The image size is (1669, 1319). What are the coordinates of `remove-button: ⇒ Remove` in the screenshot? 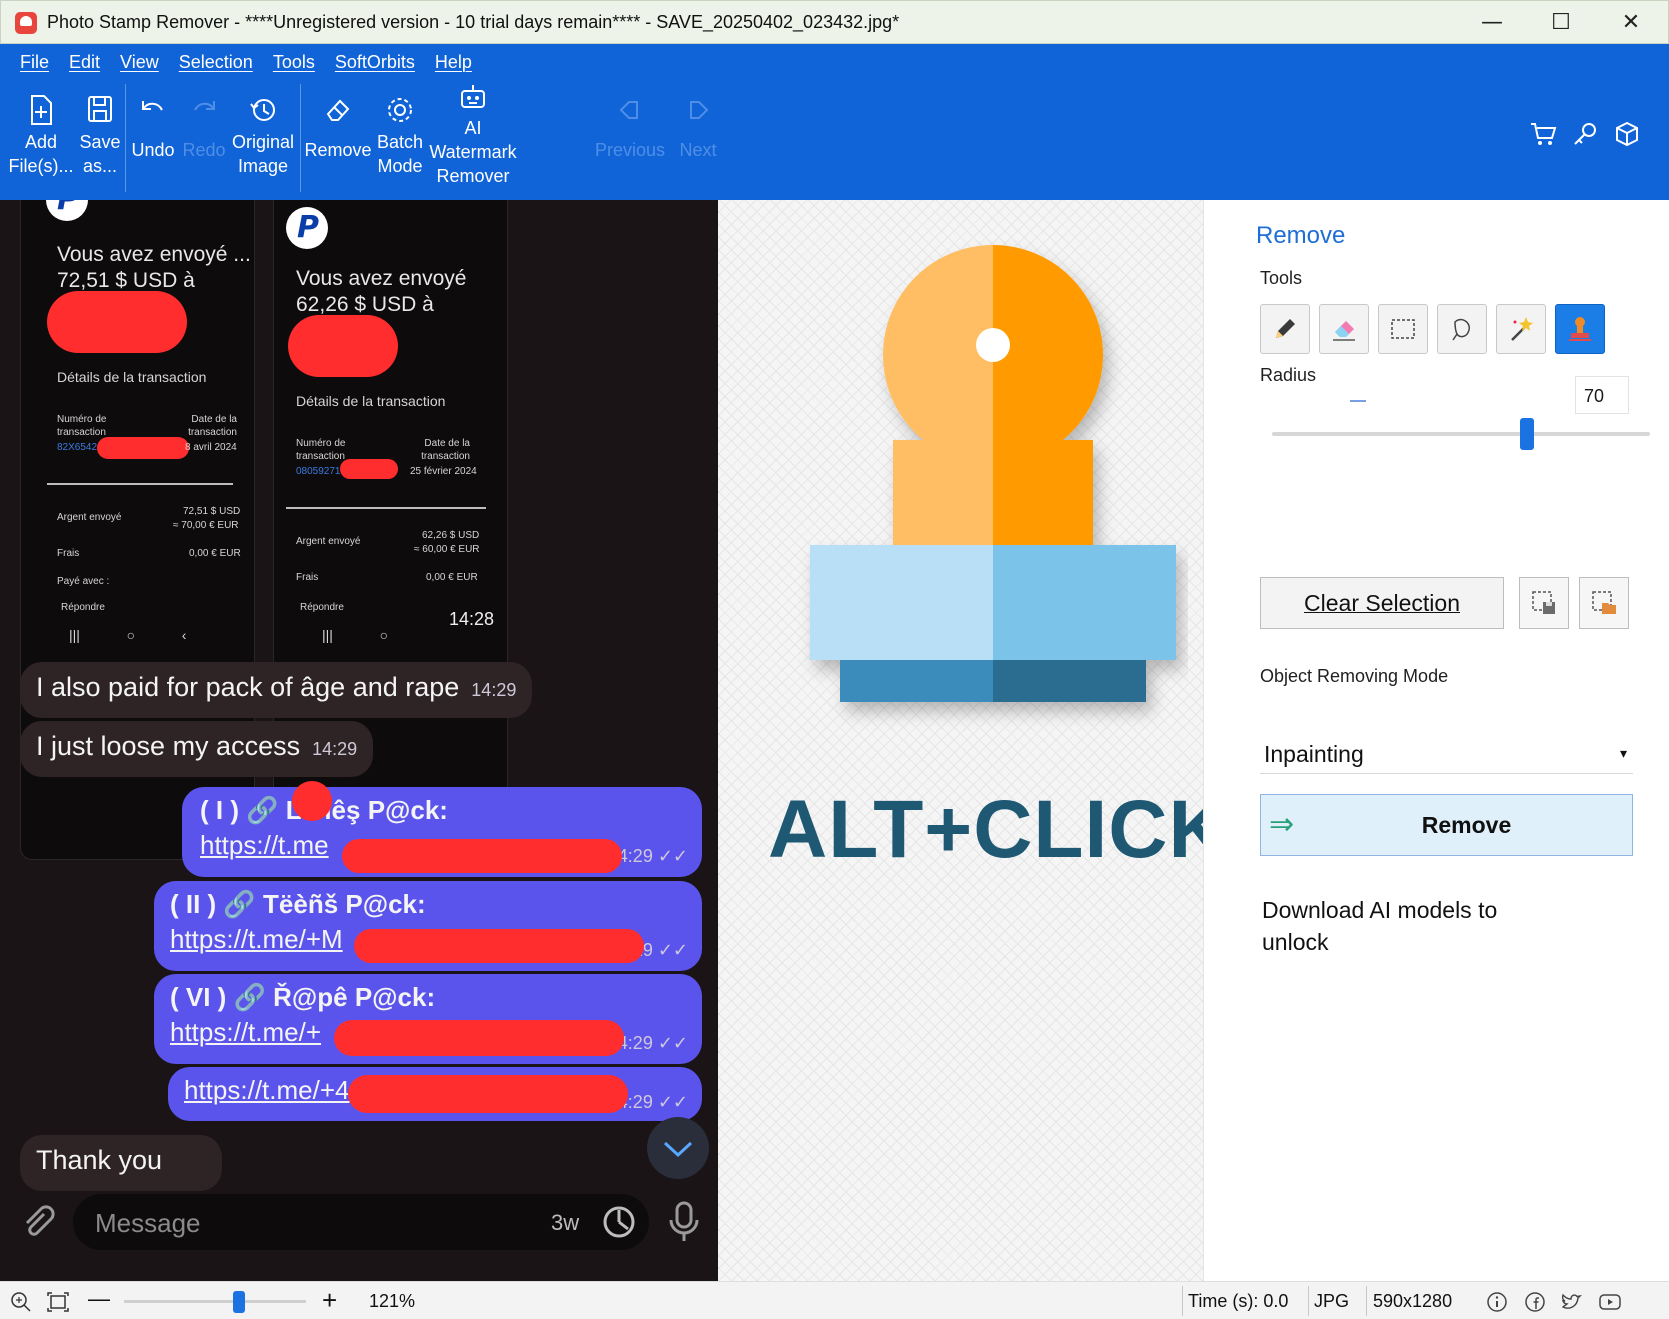 It's located at (1446, 825).